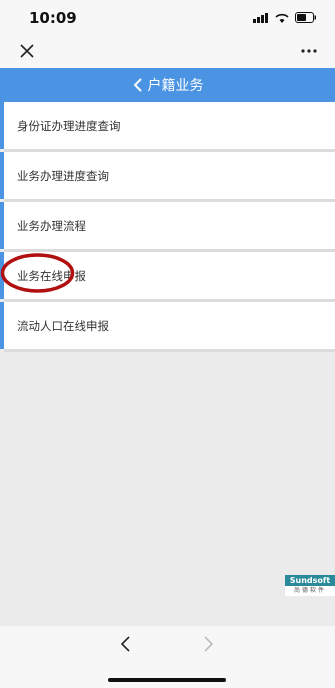 This screenshot has width=335, height=688. What do you see at coordinates (169, 350) in the screenshot?
I see `divider` at bounding box center [169, 350].